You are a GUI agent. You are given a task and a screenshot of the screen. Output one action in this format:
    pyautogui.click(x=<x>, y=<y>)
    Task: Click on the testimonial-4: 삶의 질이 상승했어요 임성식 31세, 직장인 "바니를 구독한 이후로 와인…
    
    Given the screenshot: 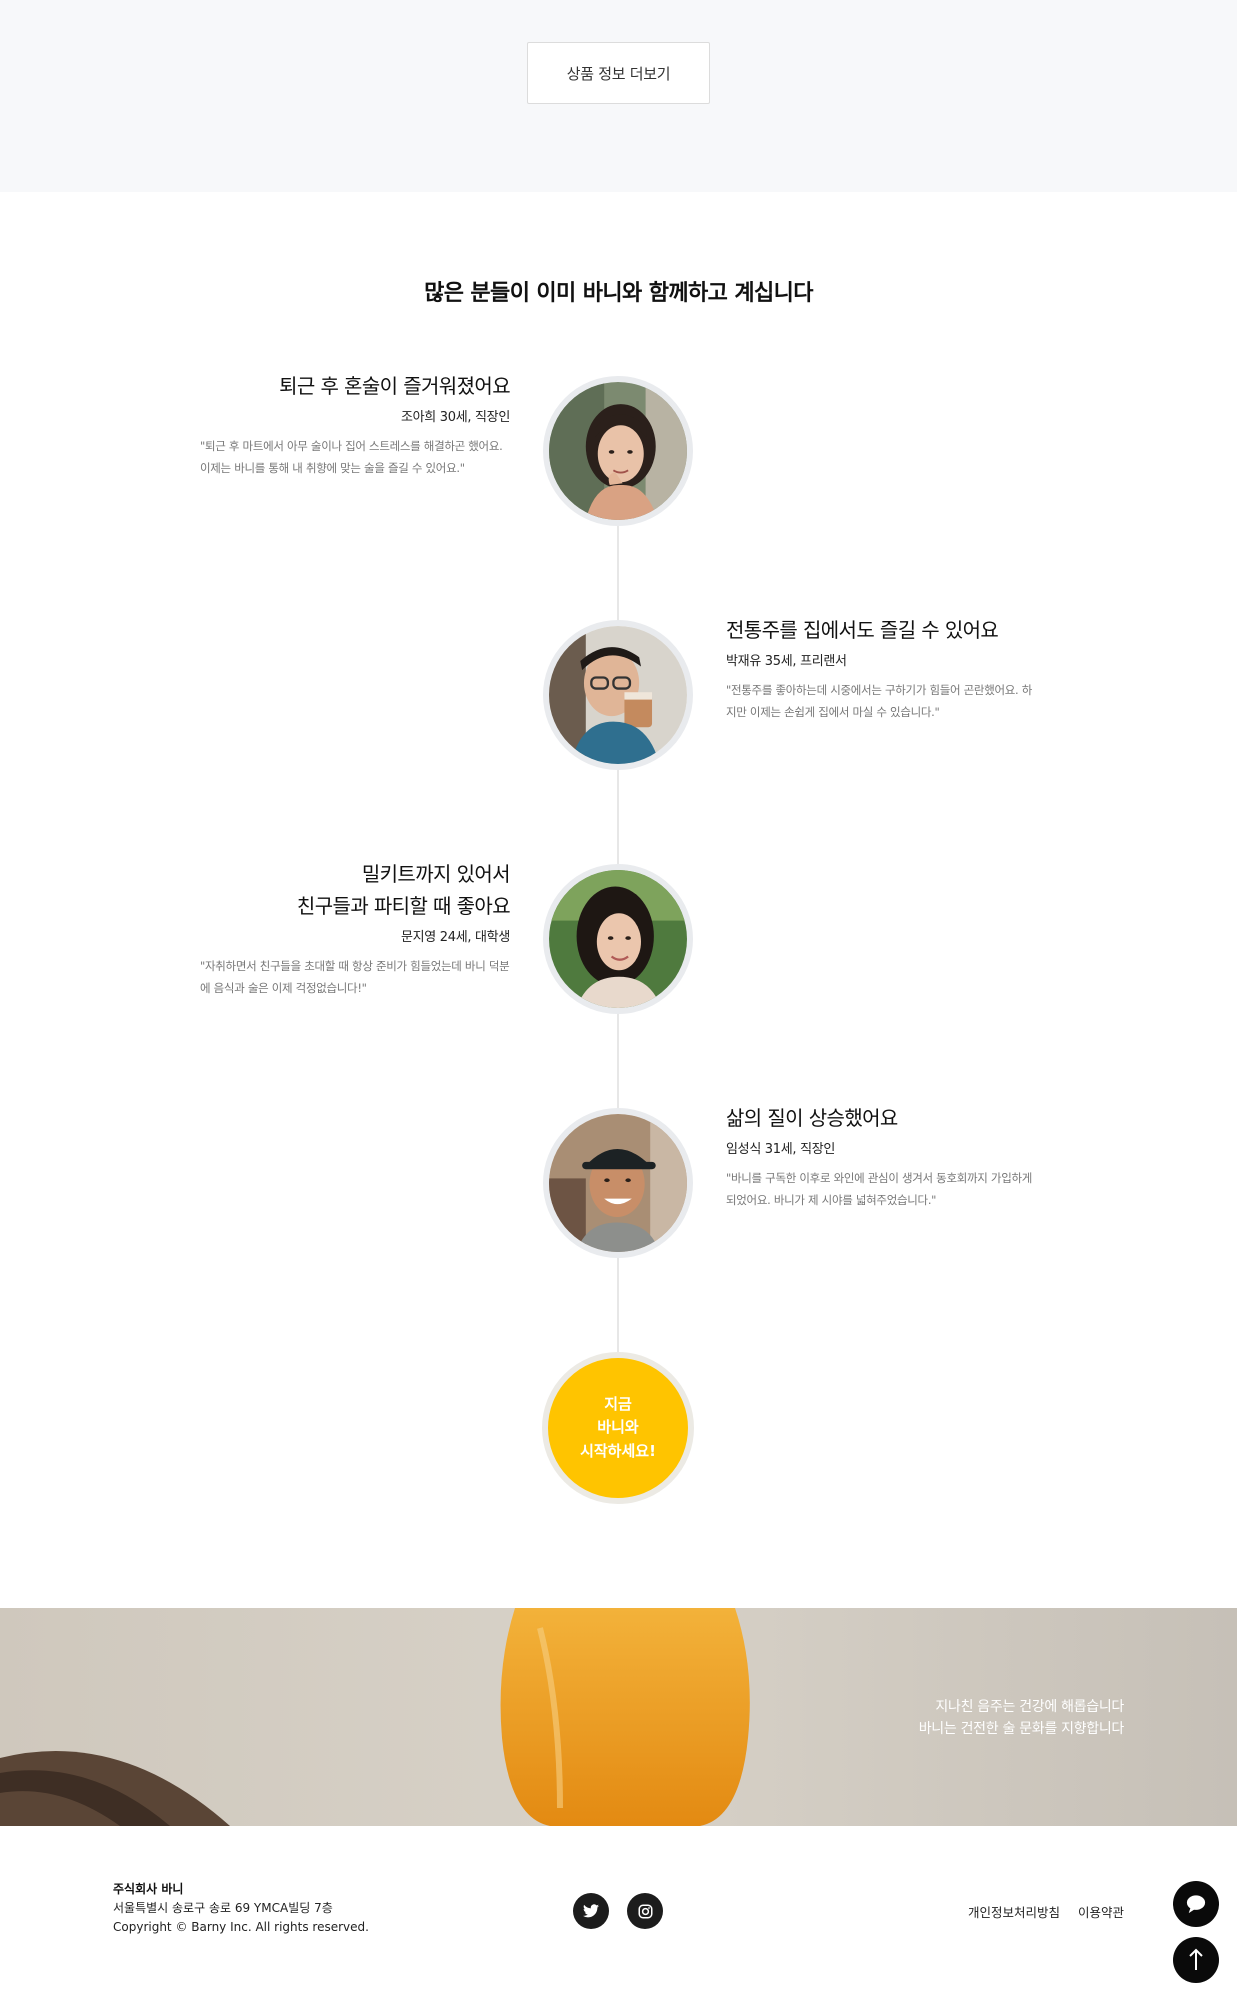 What is the action you would take?
    pyautogui.click(x=881, y=1157)
    